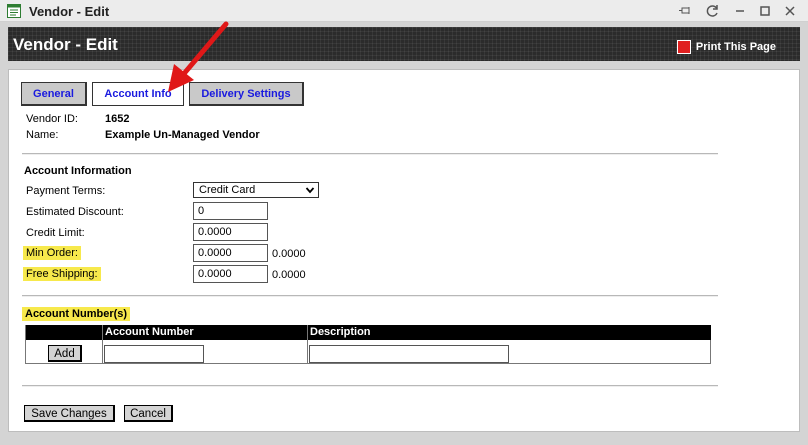 This screenshot has height=445, width=808. What do you see at coordinates (14, 11) in the screenshot?
I see `window-app-icon` at bounding box center [14, 11].